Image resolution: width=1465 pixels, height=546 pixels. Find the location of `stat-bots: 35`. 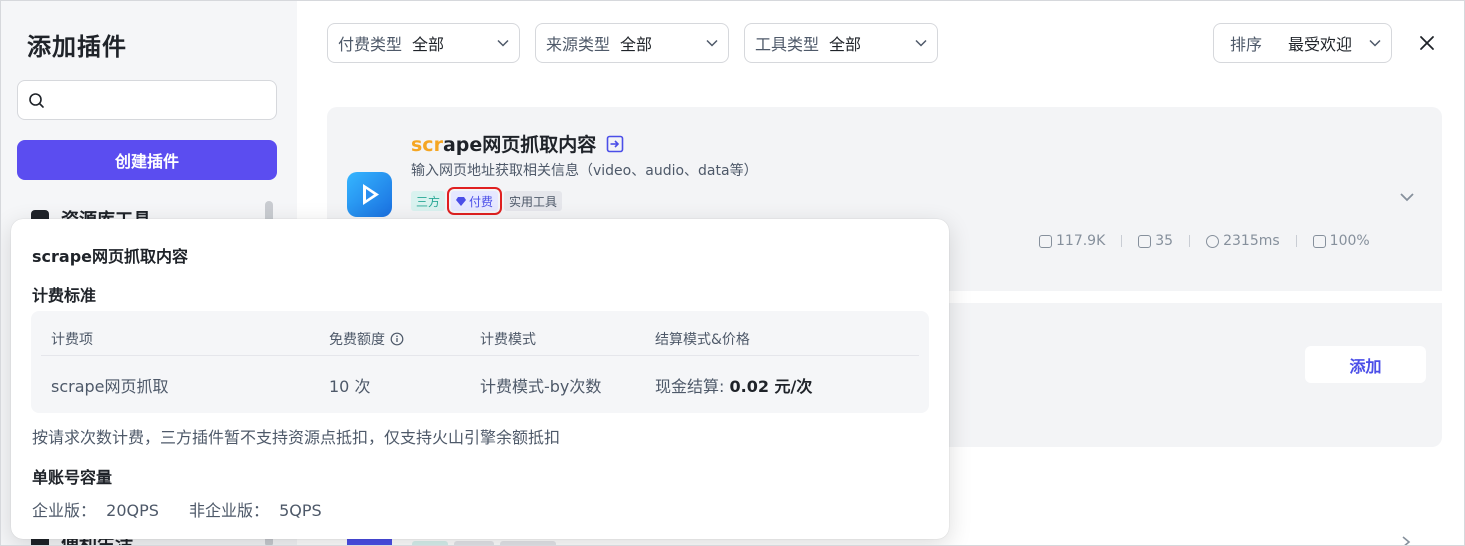

stat-bots: 35 is located at coordinates (1155, 241).